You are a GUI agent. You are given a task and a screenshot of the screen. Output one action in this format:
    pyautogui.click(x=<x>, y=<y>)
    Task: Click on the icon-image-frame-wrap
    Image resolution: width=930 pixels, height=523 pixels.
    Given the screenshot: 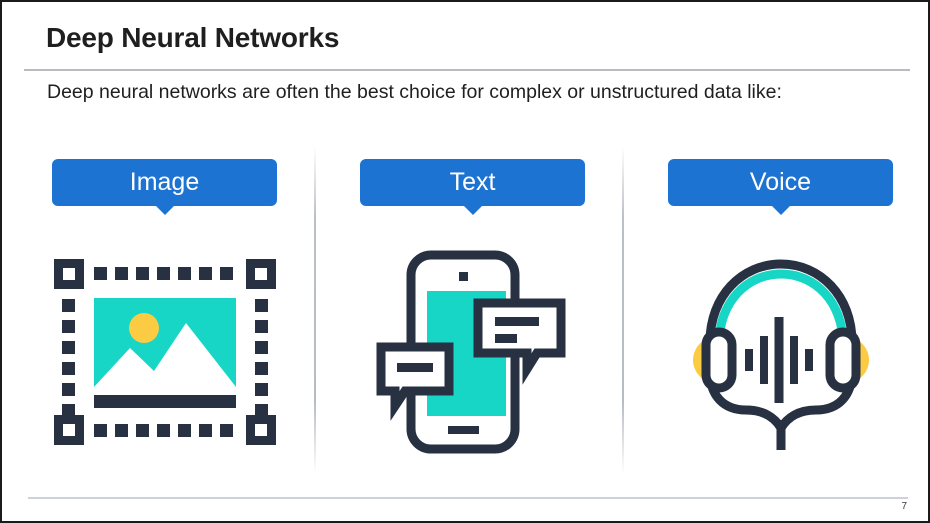 What is the action you would take?
    pyautogui.click(x=165, y=352)
    